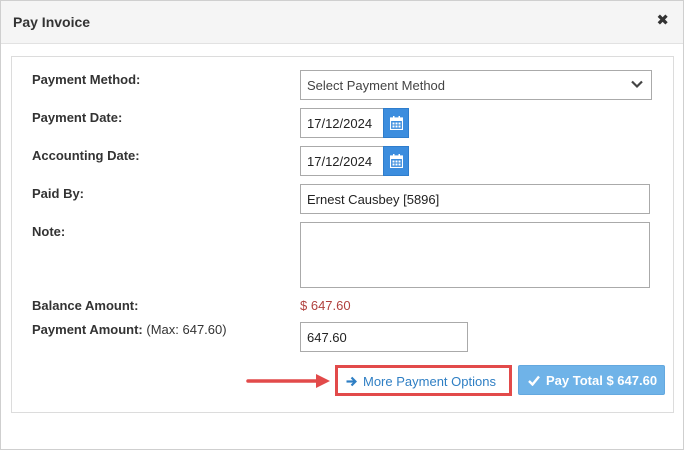  Describe the element at coordinates (476, 85) in the screenshot. I see `payment-method-select: Select Payment Method` at that location.